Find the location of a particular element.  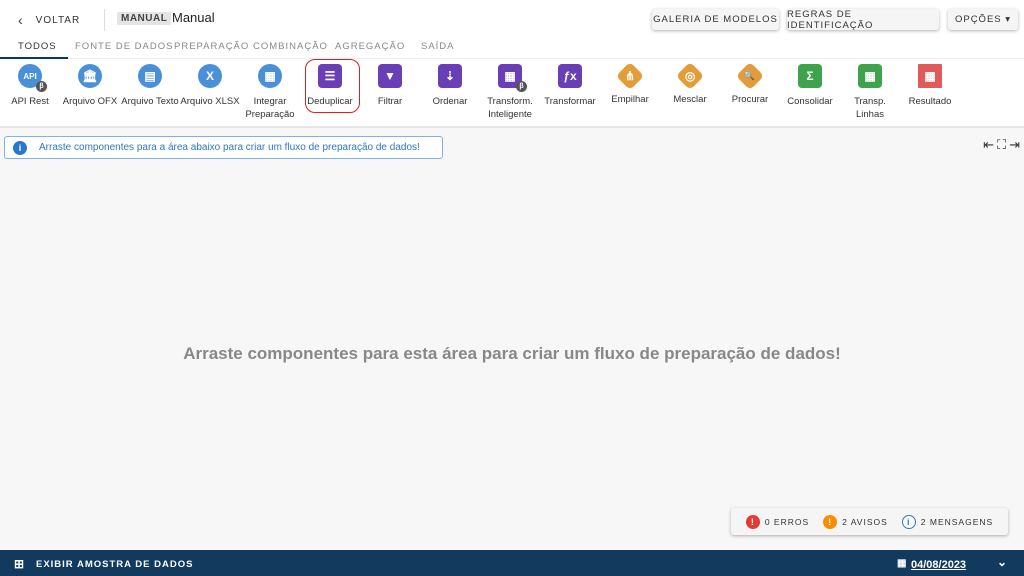

tab-fonte-de-dados: FONTE DE DADOS is located at coordinates (124, 46).